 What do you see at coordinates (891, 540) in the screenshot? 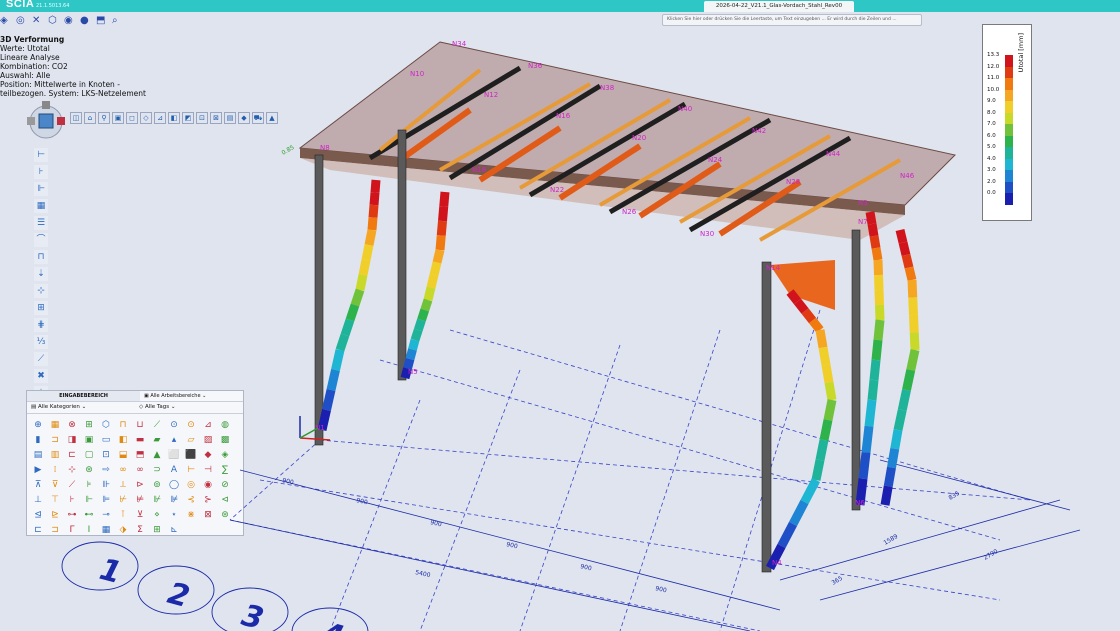
I see `dimension-label: 1589` at bounding box center [891, 540].